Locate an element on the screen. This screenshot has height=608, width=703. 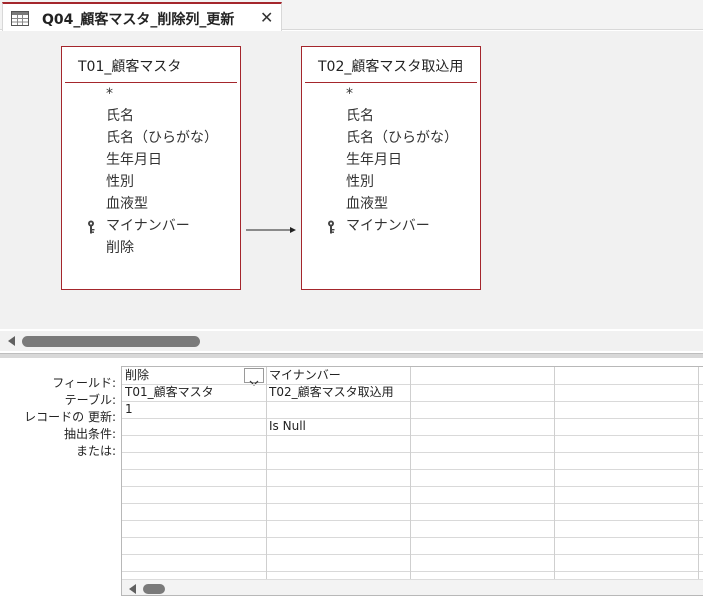
row-label-or: または: is located at coordinates (95, 451).